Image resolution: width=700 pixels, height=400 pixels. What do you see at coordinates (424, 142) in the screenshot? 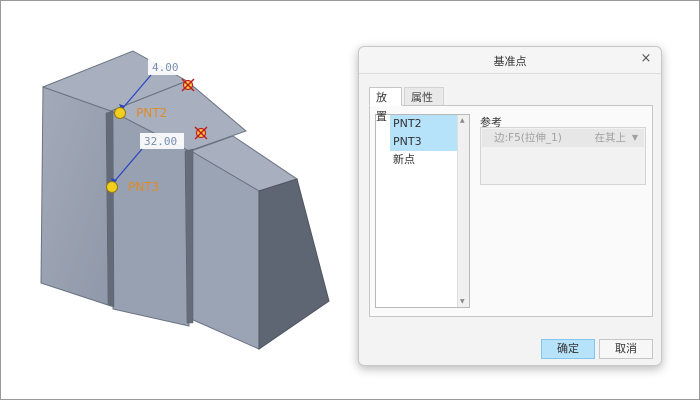
I see `list-item-pnt3: PNT3` at bounding box center [424, 142].